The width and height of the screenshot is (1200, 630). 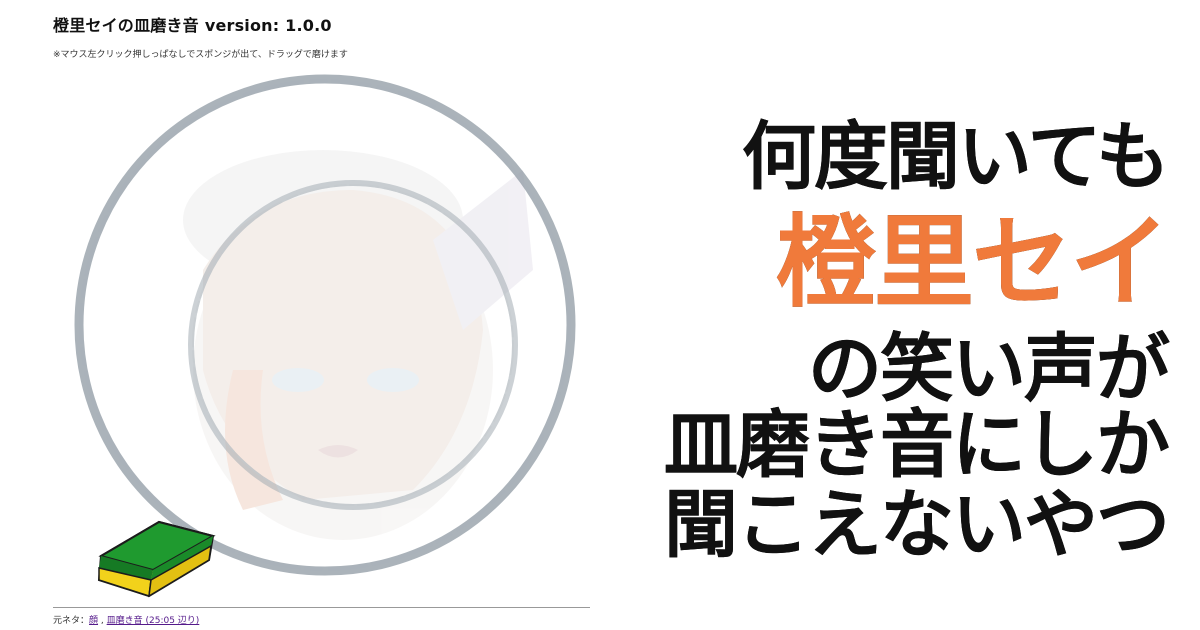 I want to click on headline-line-3: の笑い声が, so click(x=989, y=369).